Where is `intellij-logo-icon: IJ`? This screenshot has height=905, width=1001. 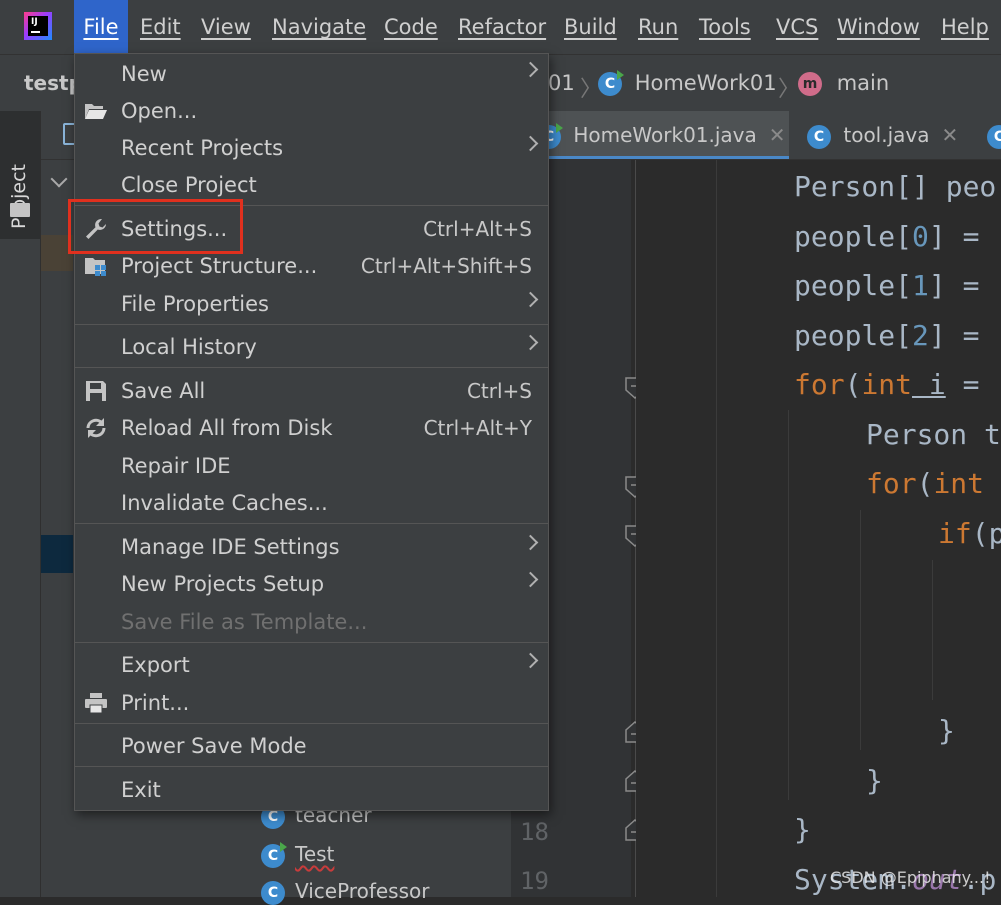 intellij-logo-icon: IJ is located at coordinates (38, 26).